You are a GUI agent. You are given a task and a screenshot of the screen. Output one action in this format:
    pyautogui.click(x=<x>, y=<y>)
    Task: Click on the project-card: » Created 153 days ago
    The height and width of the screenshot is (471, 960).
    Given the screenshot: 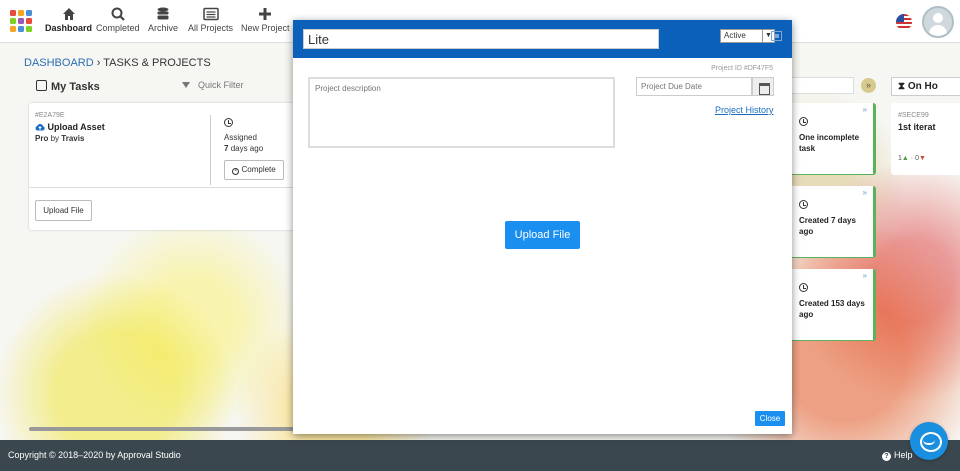 What is the action you would take?
    pyautogui.click(x=834, y=305)
    